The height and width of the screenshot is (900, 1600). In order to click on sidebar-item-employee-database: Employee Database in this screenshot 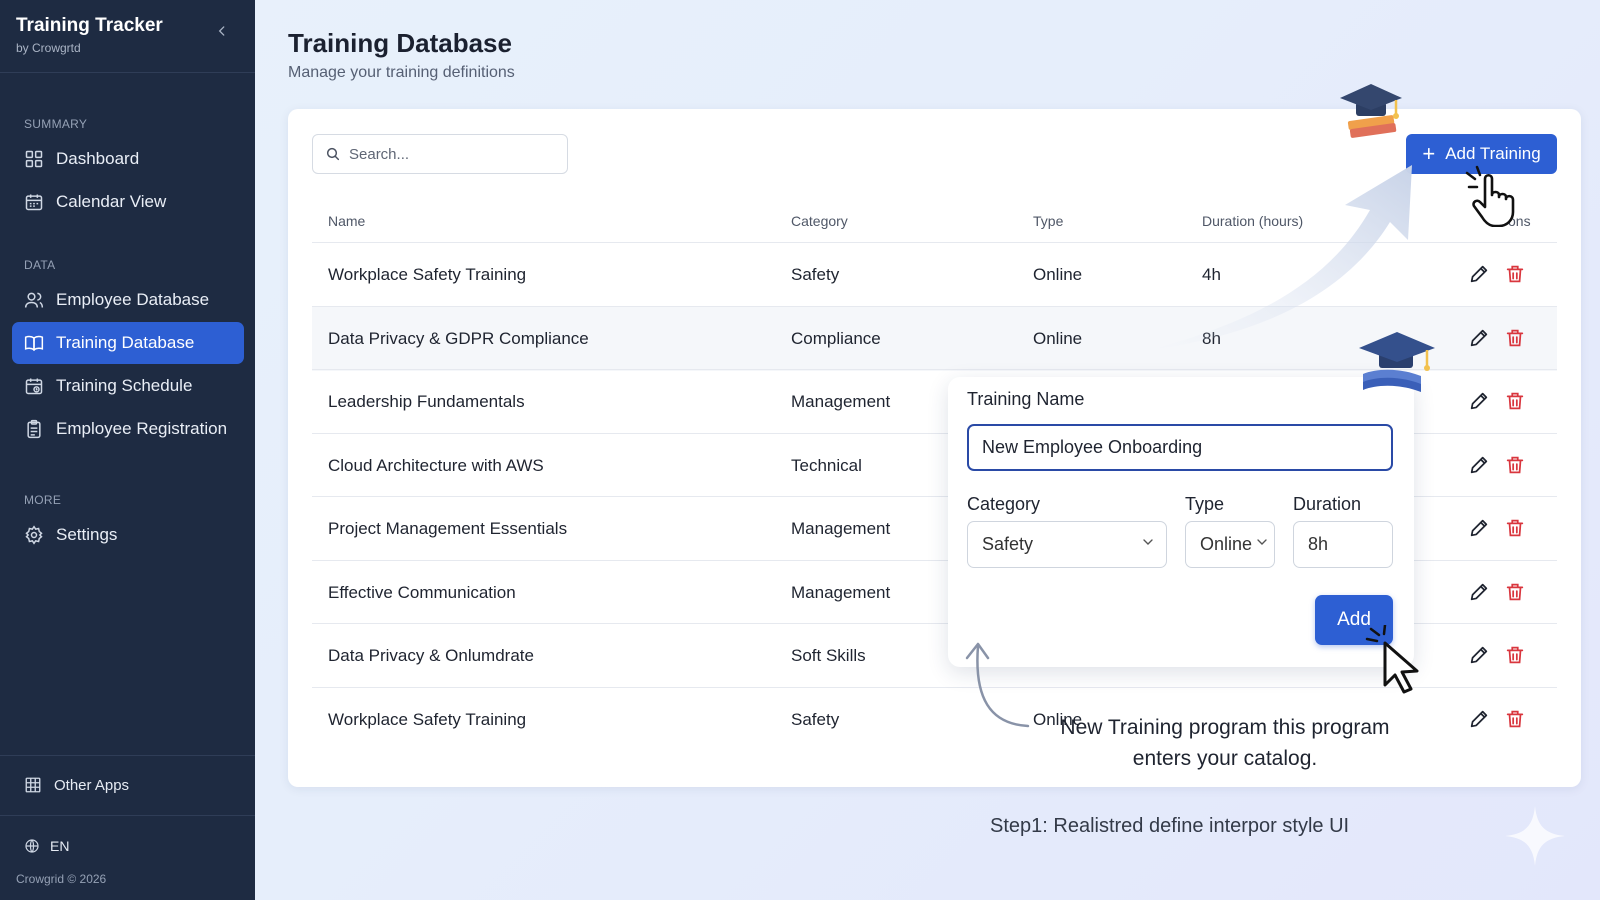, I will do `click(128, 300)`.